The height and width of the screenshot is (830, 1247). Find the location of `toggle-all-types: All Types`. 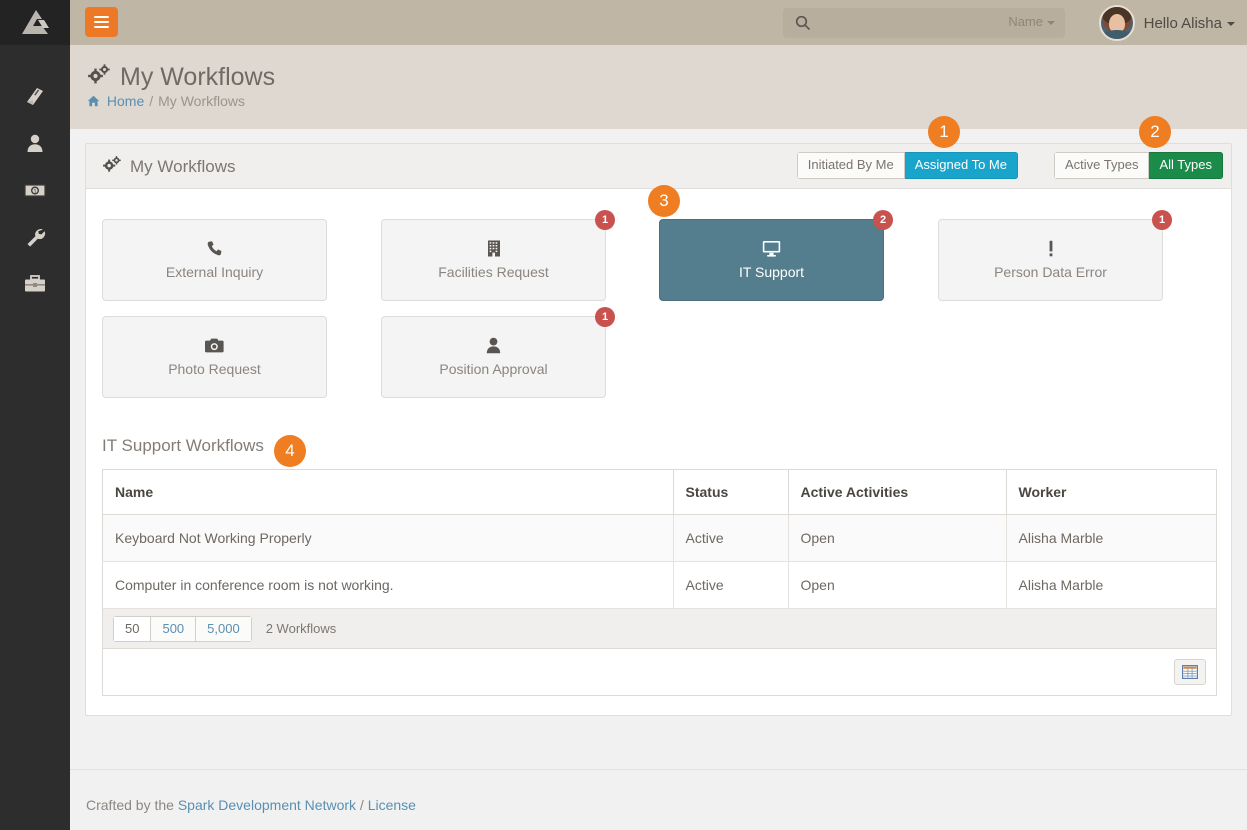

toggle-all-types: All Types is located at coordinates (1186, 165).